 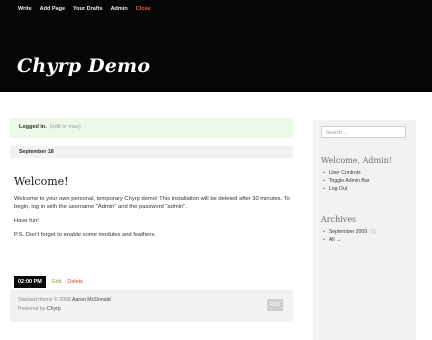 What do you see at coordinates (56, 282) in the screenshot?
I see `edit-link: Edit` at bounding box center [56, 282].